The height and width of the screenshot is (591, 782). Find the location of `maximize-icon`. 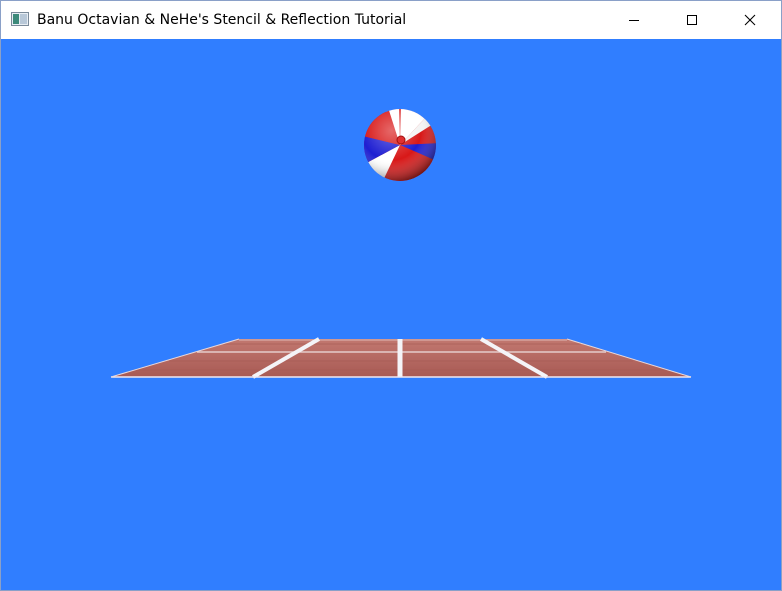

maximize-icon is located at coordinates (692, 20).